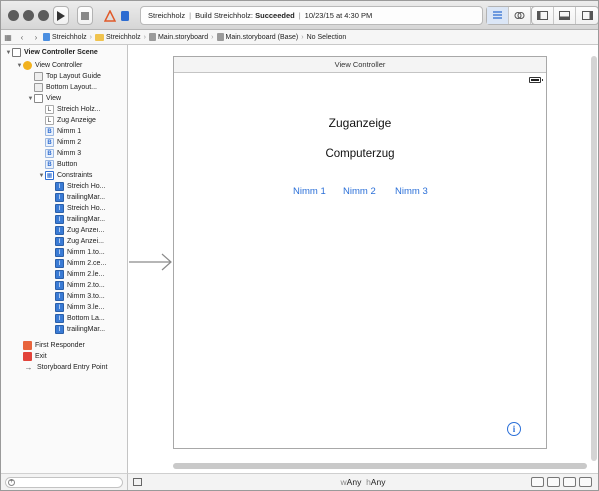  Describe the element at coordinates (150, 262) in the screenshot. I see `storyboard-entry-arrow-icon` at that location.